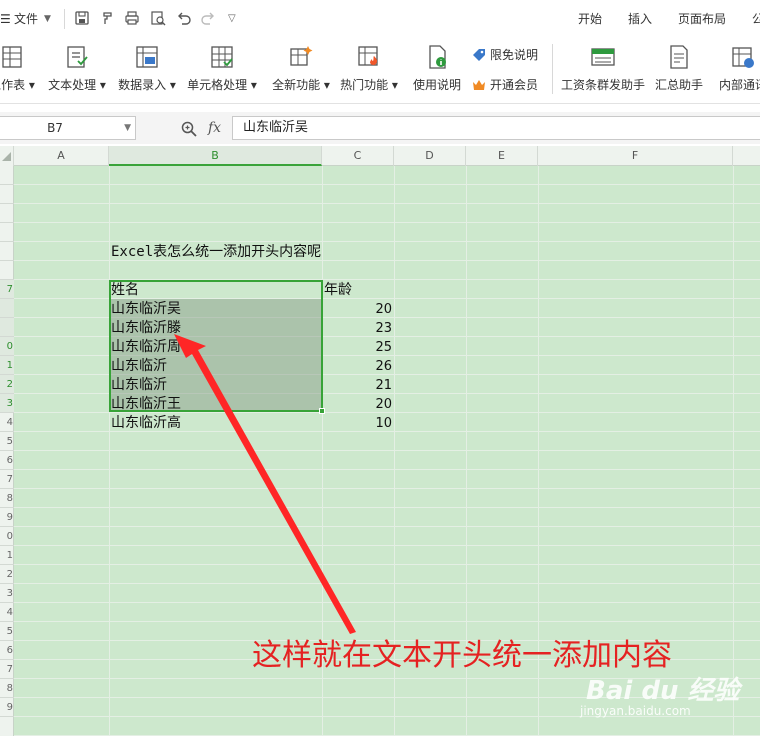 Image resolution: width=760 pixels, height=736 pixels. What do you see at coordinates (77, 57) in the screenshot?
I see `text-processing-icon` at bounding box center [77, 57].